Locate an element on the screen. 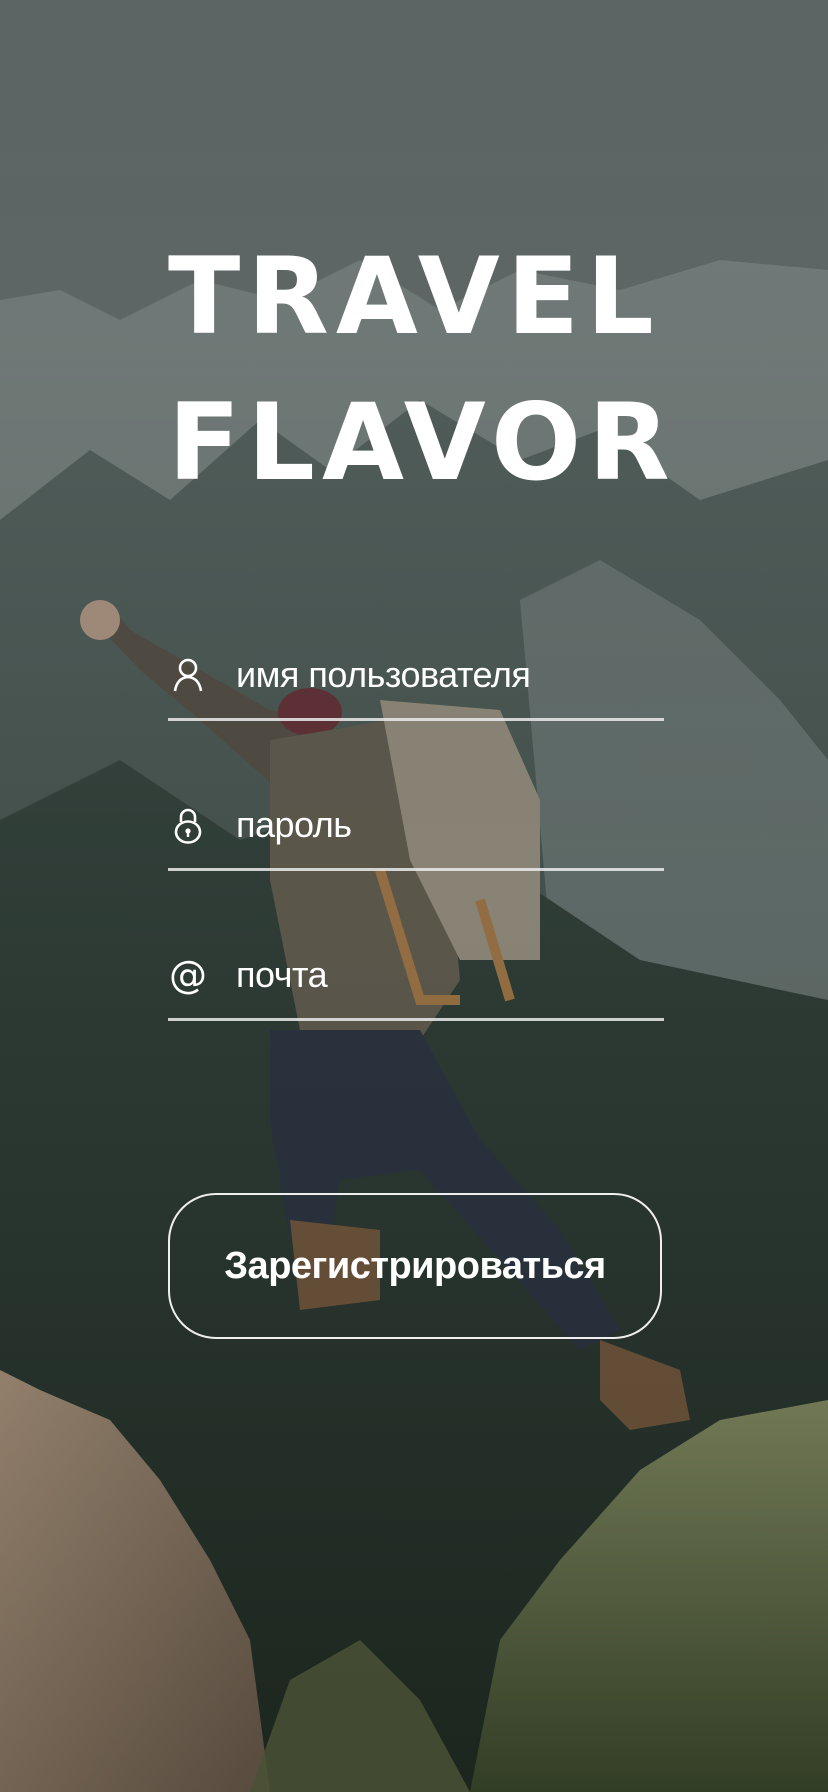 The height and width of the screenshot is (1792, 828). at-glyph: @ is located at coordinates (188, 975).